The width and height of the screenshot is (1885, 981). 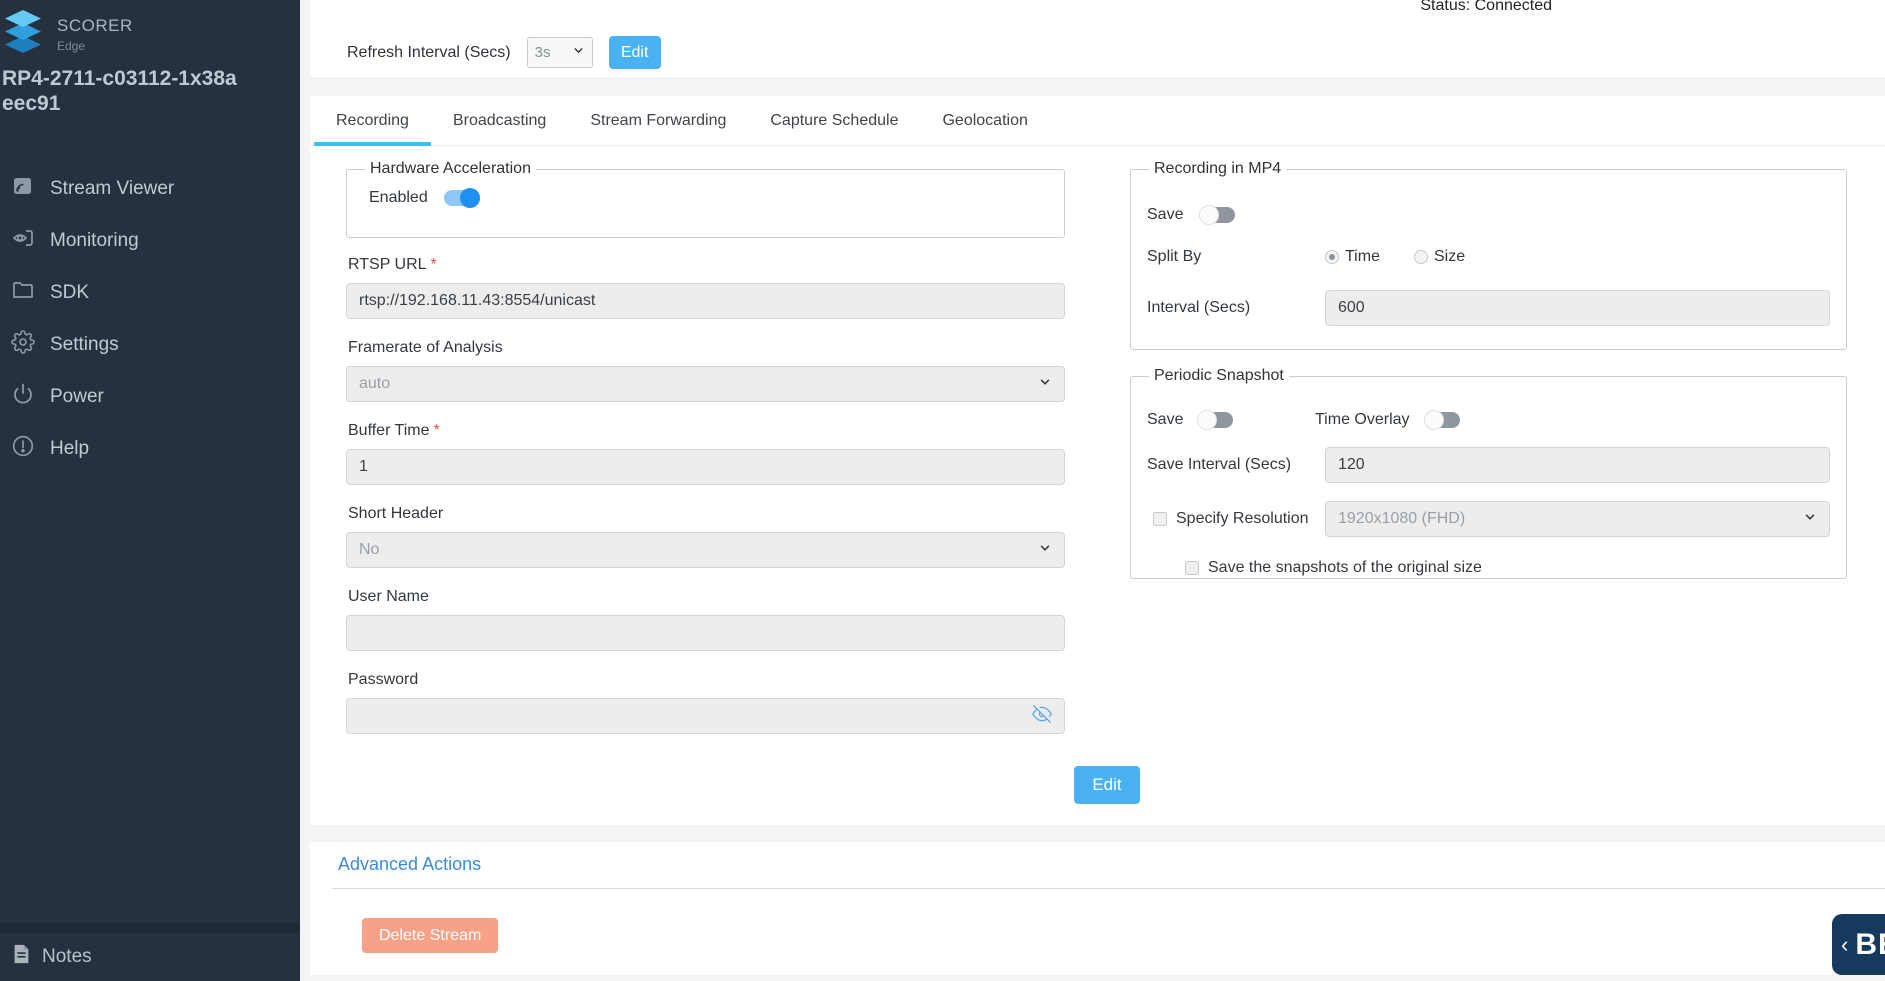 What do you see at coordinates (150, 89) in the screenshot?
I see `device-id: RP4-2711-c03112-1x38a eec91` at bounding box center [150, 89].